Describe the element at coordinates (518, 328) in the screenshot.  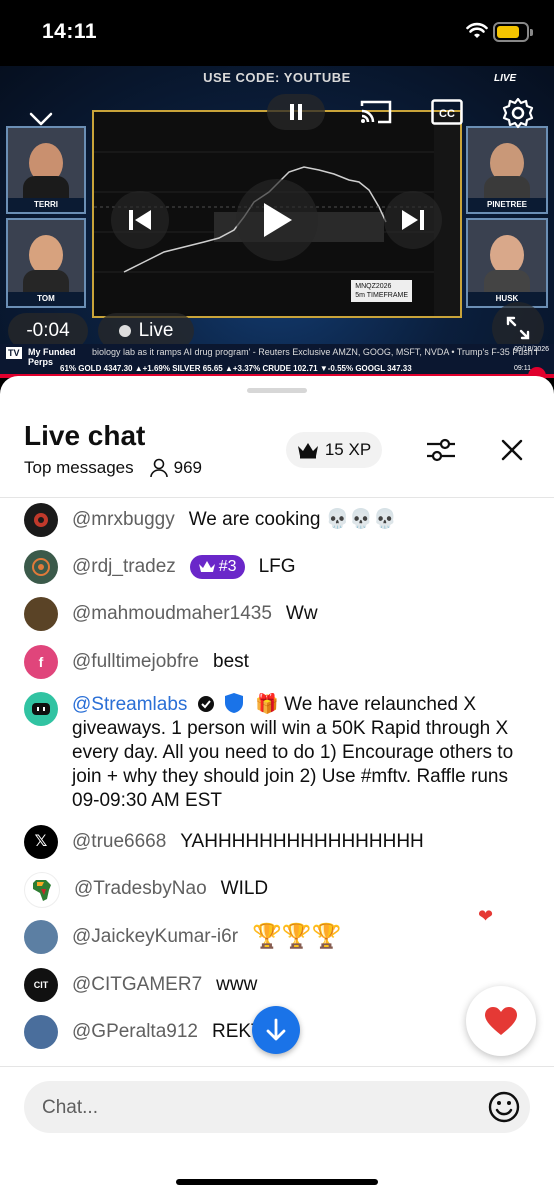
I see `fullscreen-icon` at that location.